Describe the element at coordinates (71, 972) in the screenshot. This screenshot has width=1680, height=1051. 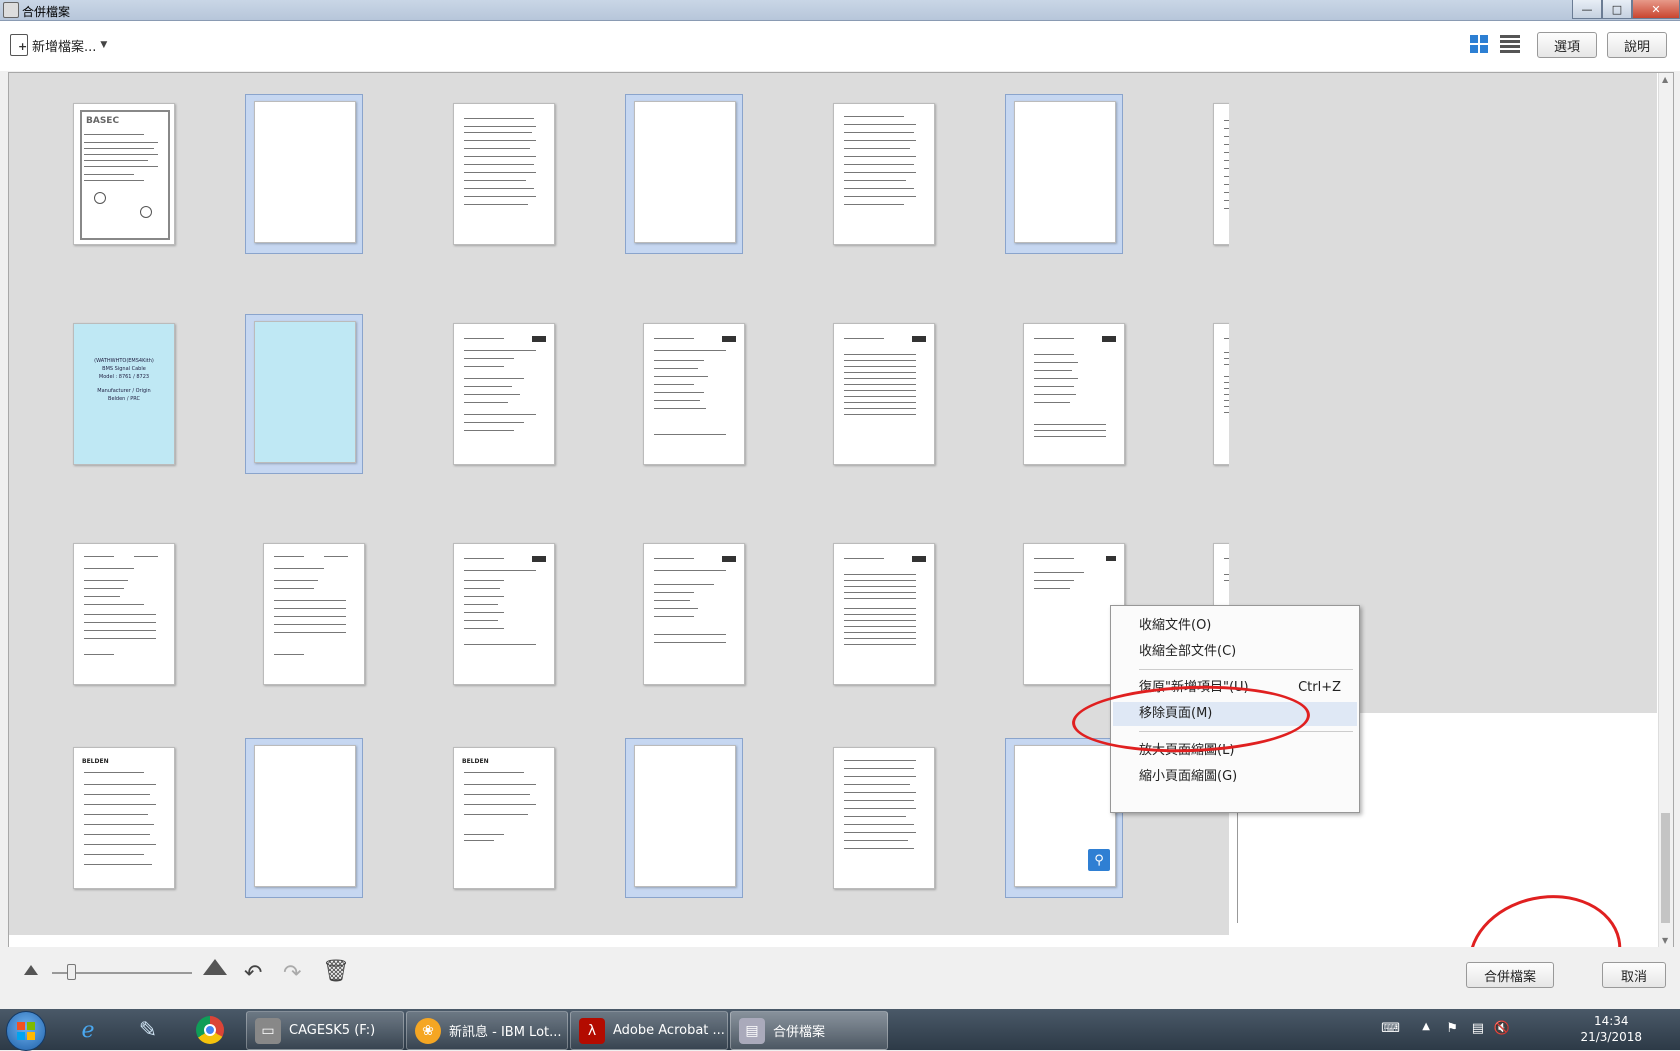
I see `slider-handle` at that location.